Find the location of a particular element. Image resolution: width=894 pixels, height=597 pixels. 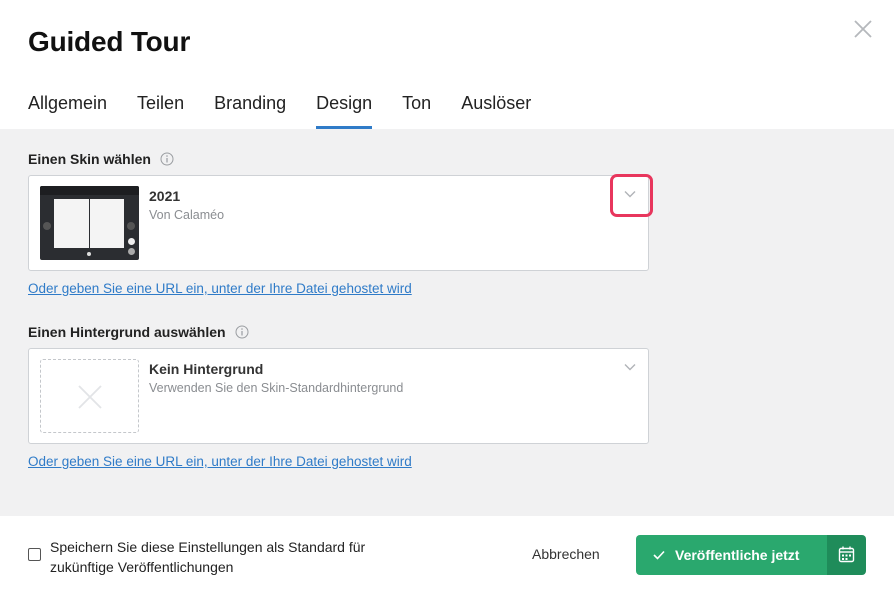

calendar-icon is located at coordinates (846, 554).